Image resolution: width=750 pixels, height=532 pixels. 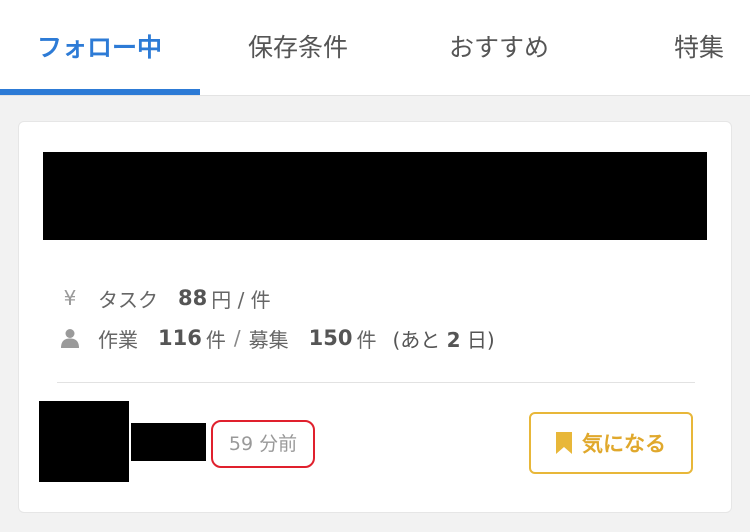 I want to click on redacted-title-image, so click(x=375, y=196).